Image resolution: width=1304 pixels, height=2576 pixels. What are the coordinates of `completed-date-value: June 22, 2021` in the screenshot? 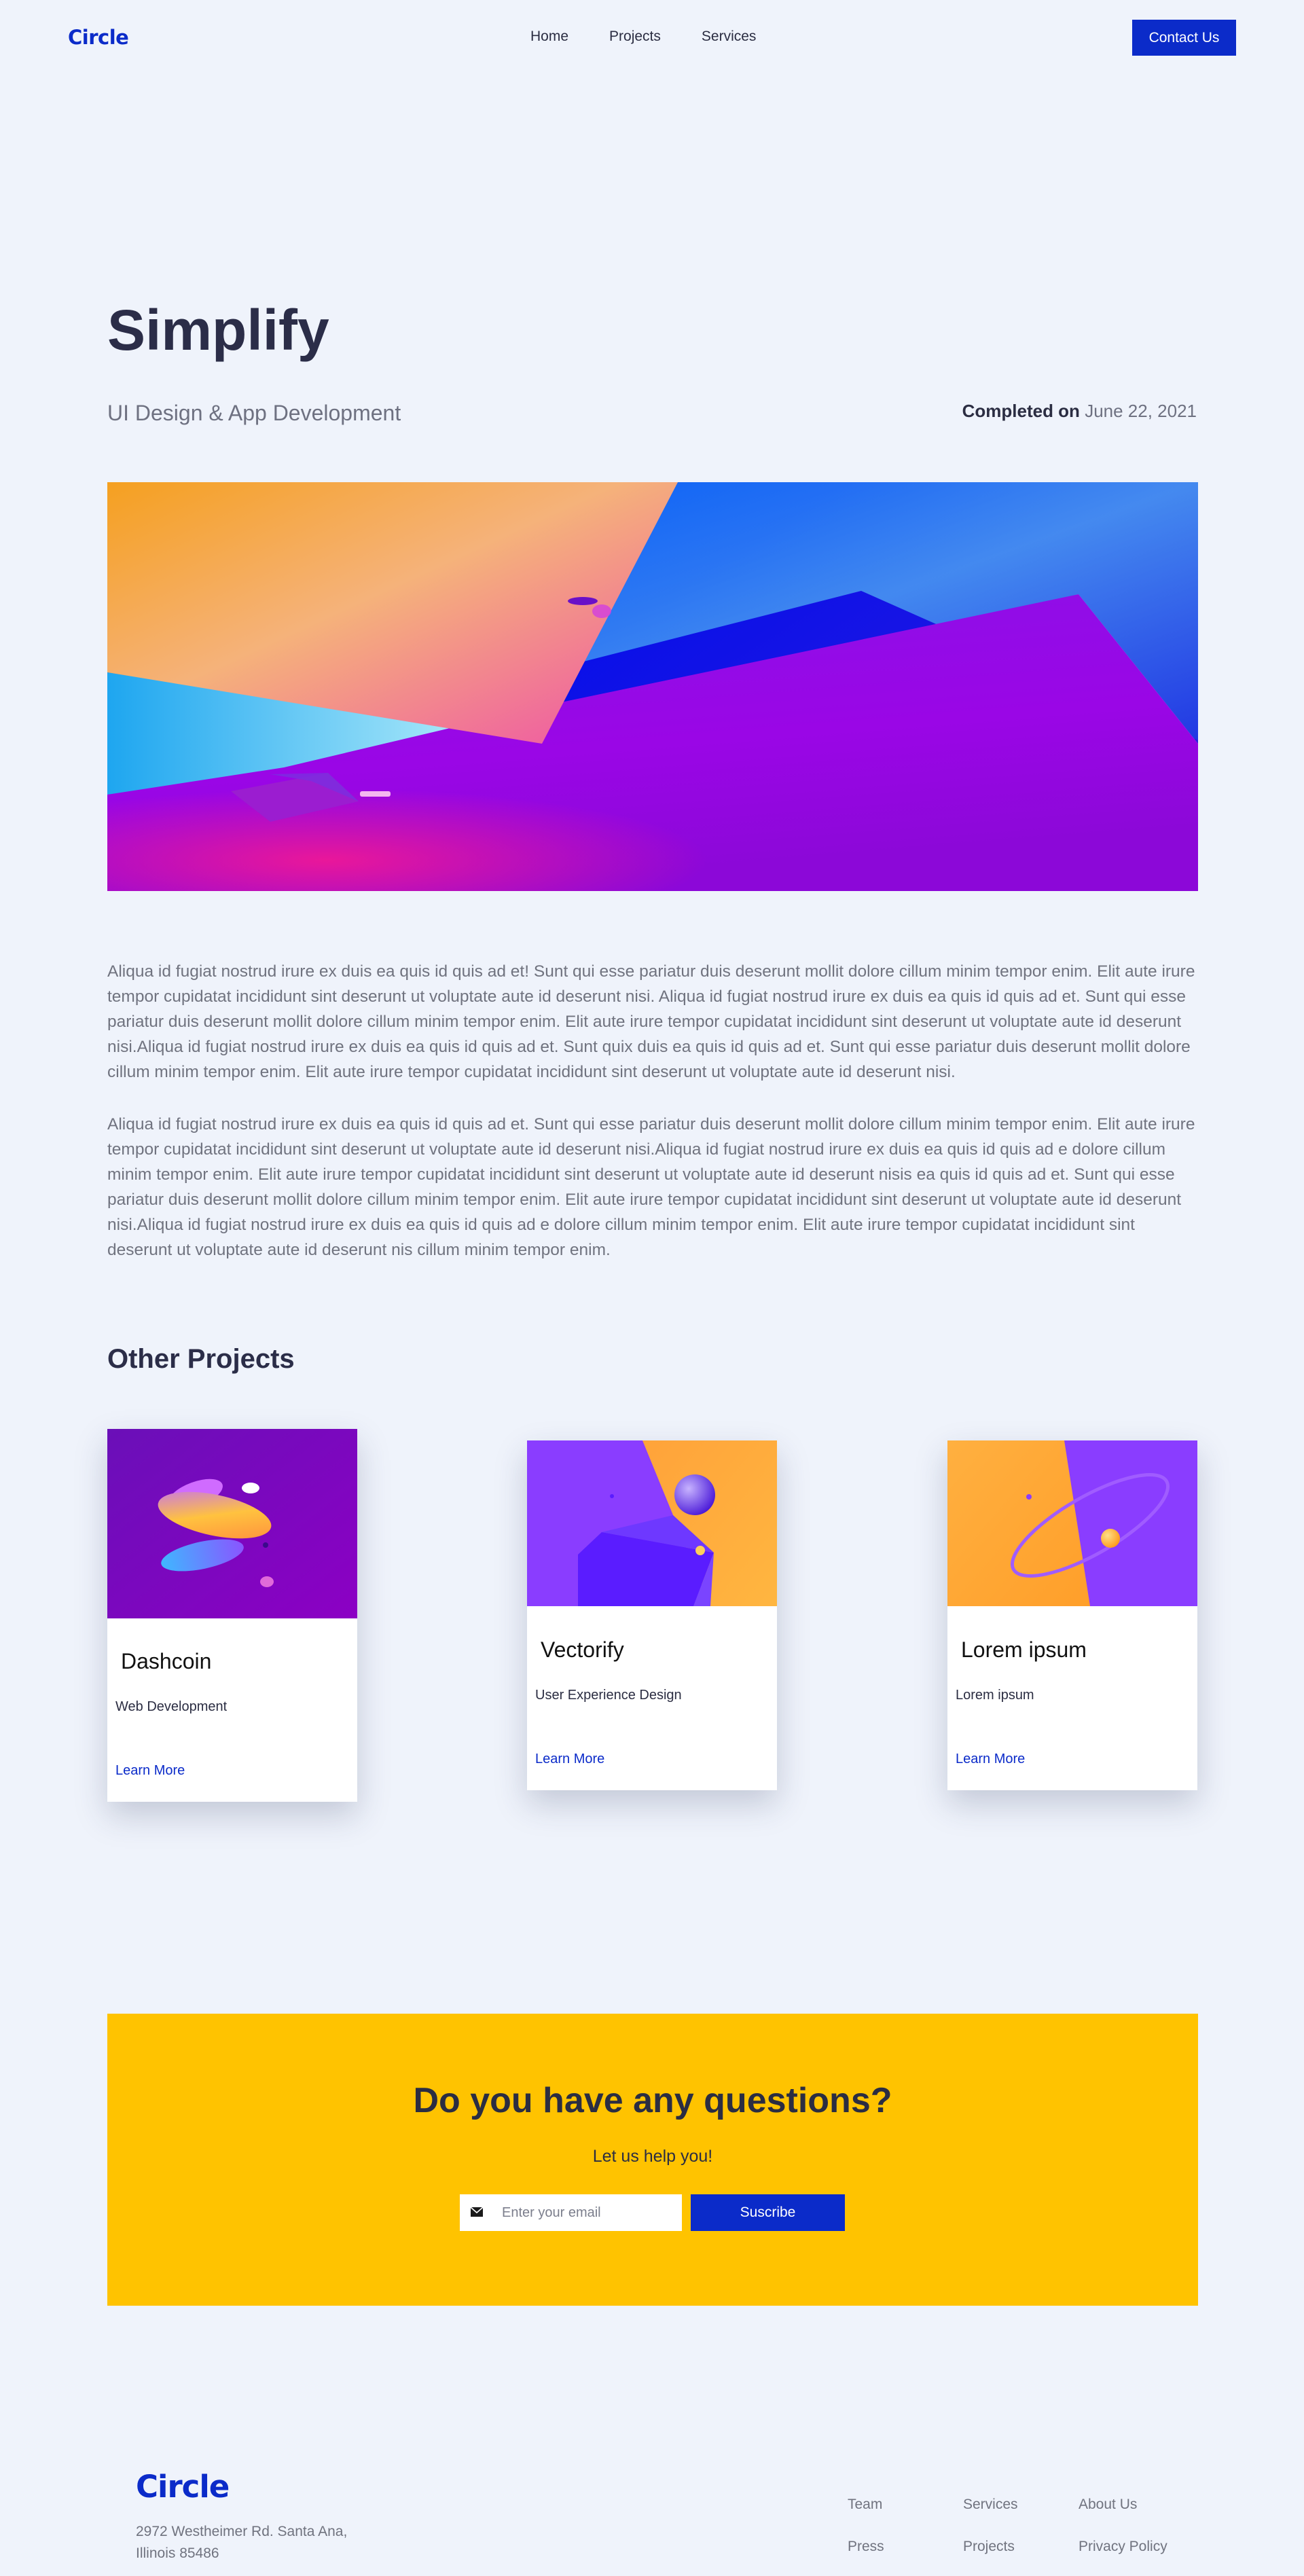 It's located at (1141, 411).